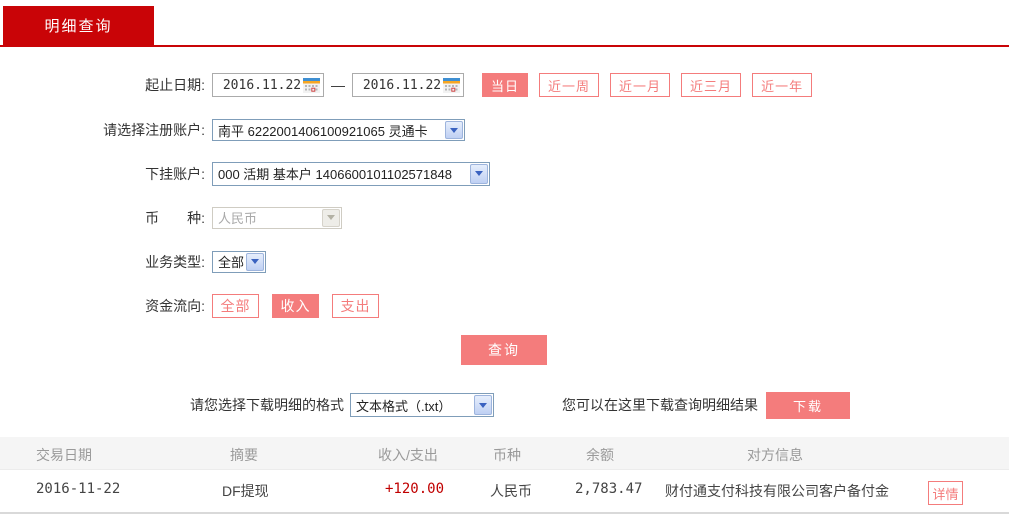 The image size is (1009, 514). I want to click on date-from-input, so click(262, 85).